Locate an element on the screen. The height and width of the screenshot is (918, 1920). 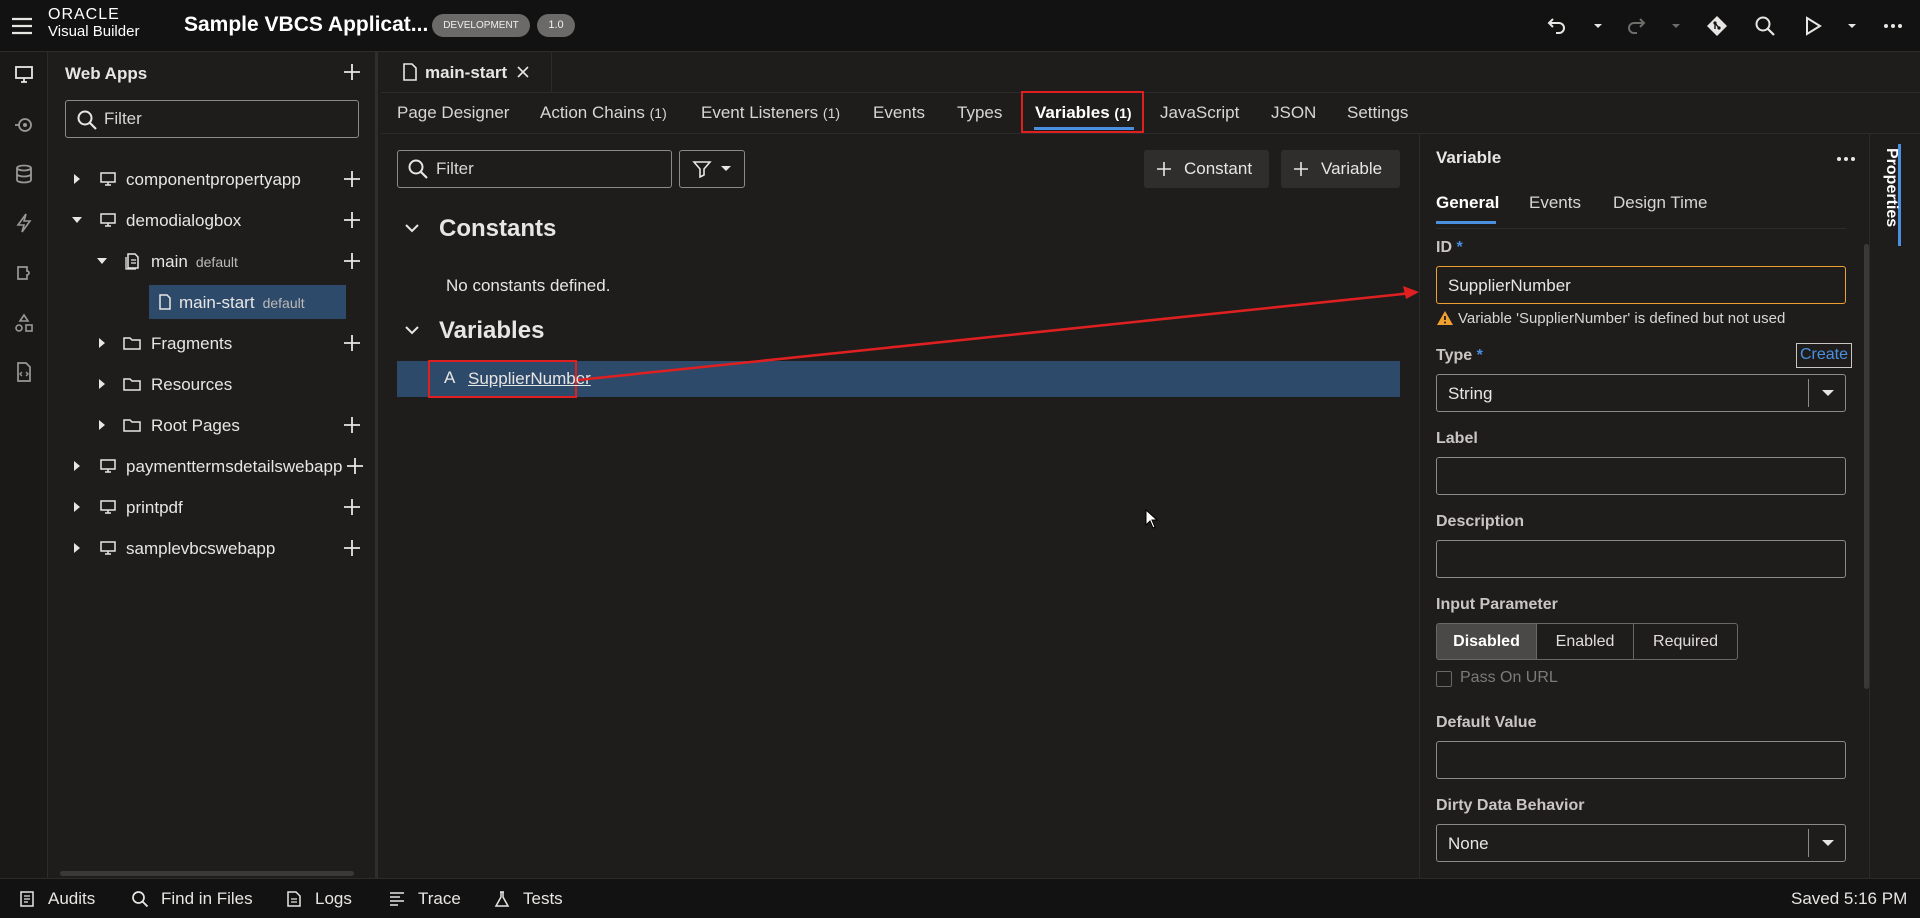
dirty-data-behavior-select: None is located at coordinates (1641, 843).